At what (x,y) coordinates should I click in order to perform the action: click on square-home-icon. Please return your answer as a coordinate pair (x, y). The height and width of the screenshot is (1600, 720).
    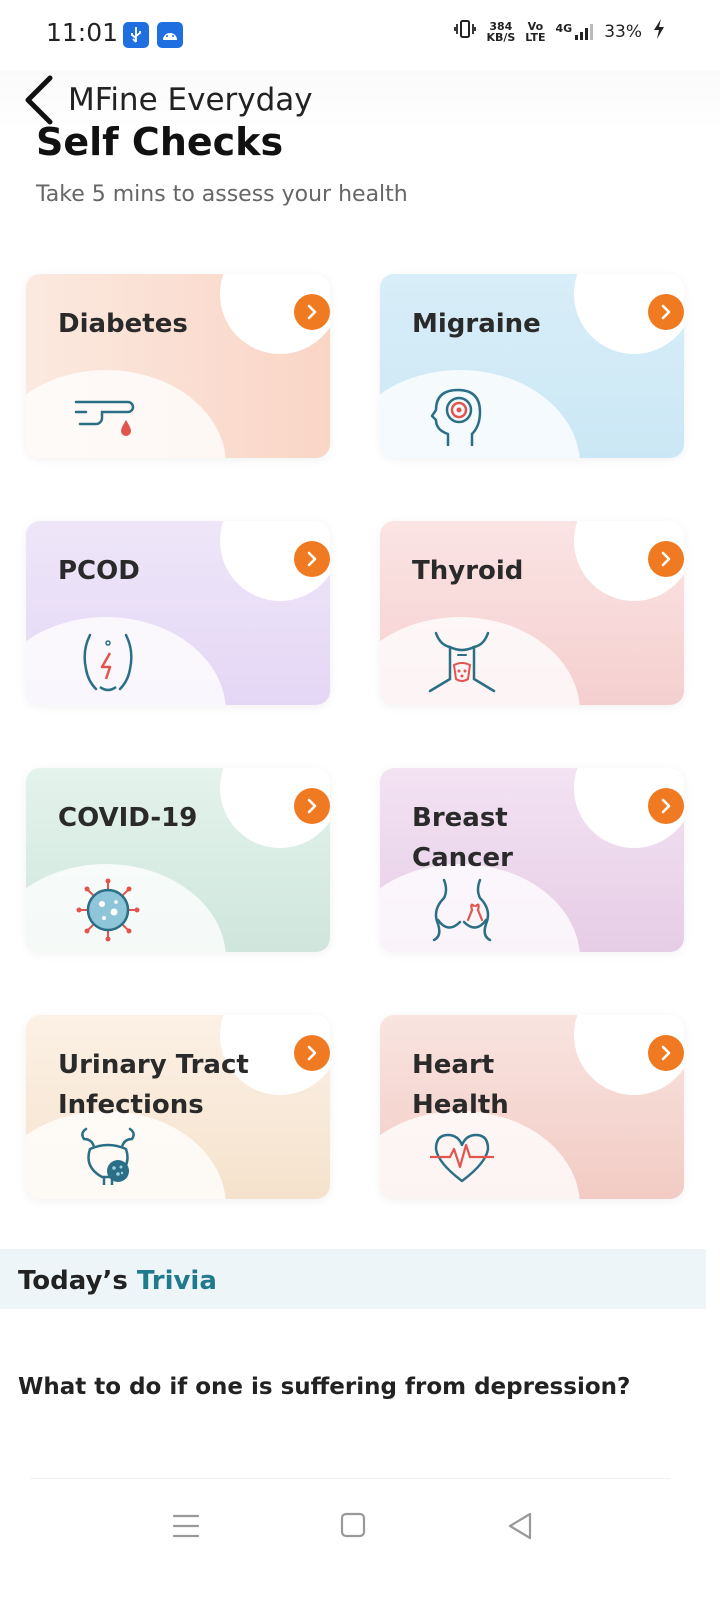
    Looking at the image, I should click on (353, 1525).